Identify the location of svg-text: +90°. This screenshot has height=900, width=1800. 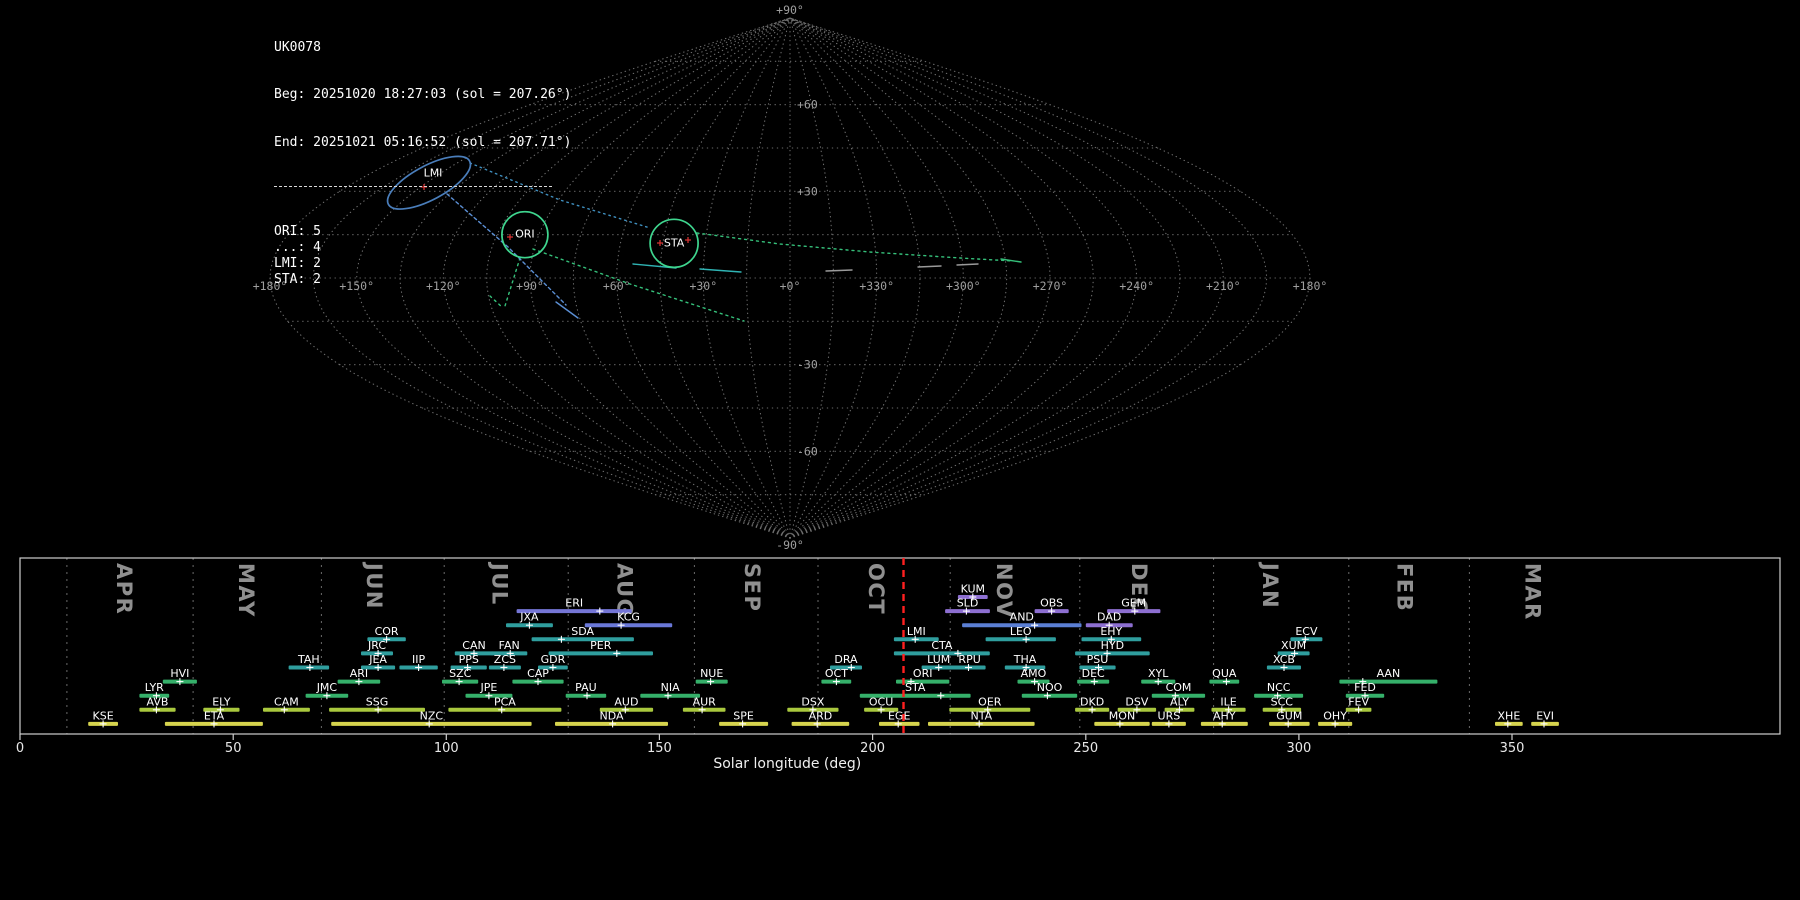
(790, 10).